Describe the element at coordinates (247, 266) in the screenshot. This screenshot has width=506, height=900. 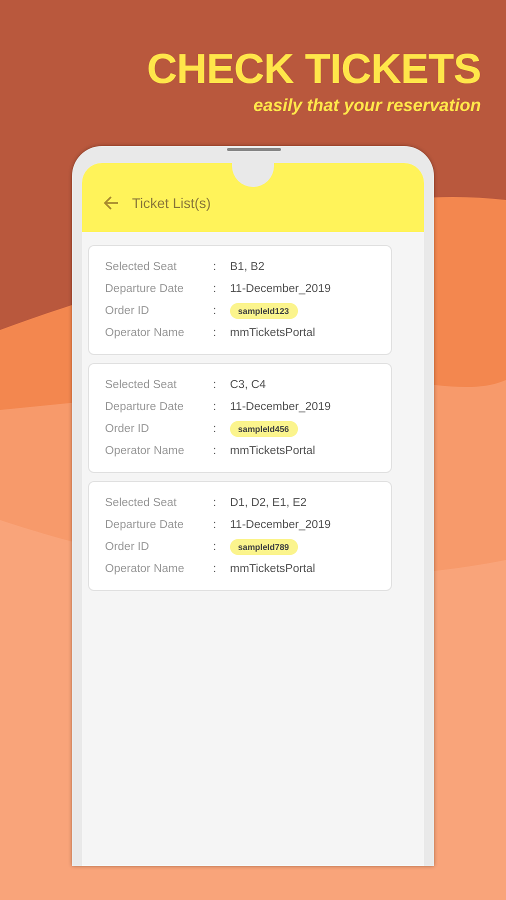
I see `field-value: B1, B2` at that location.